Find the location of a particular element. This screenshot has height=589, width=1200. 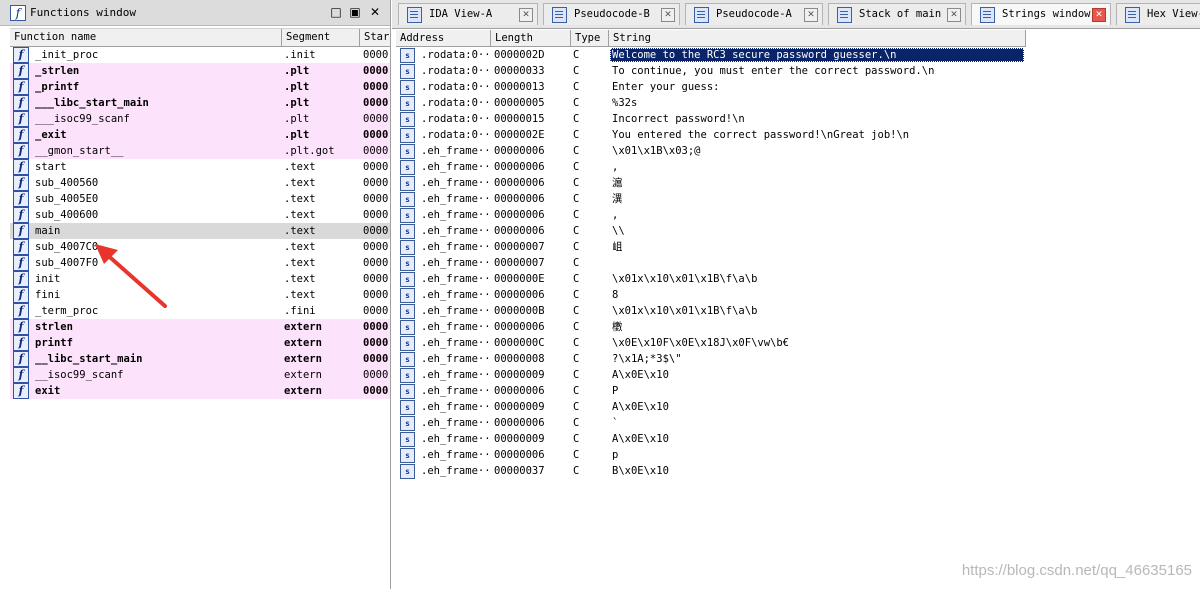

function-row: f sub_400560 .text 0000 is located at coordinates (200, 183).